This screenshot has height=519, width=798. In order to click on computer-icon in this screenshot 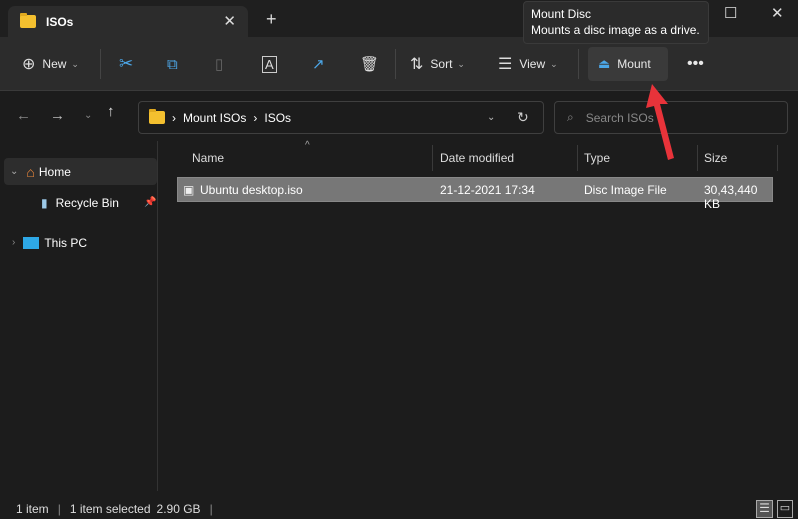, I will do `click(31, 242)`.